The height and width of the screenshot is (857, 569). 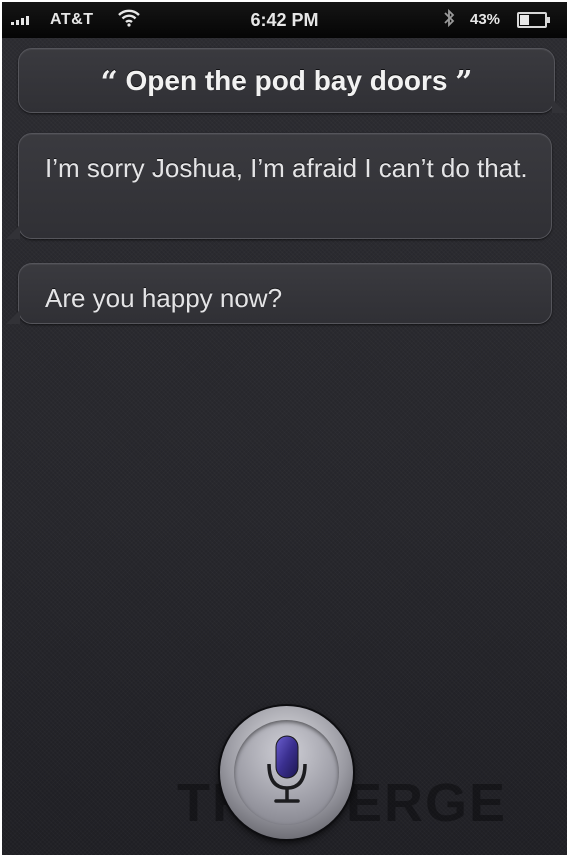 I want to click on user-query-bubble: “ Open the pod bay doors ”, so click(x=292, y=80).